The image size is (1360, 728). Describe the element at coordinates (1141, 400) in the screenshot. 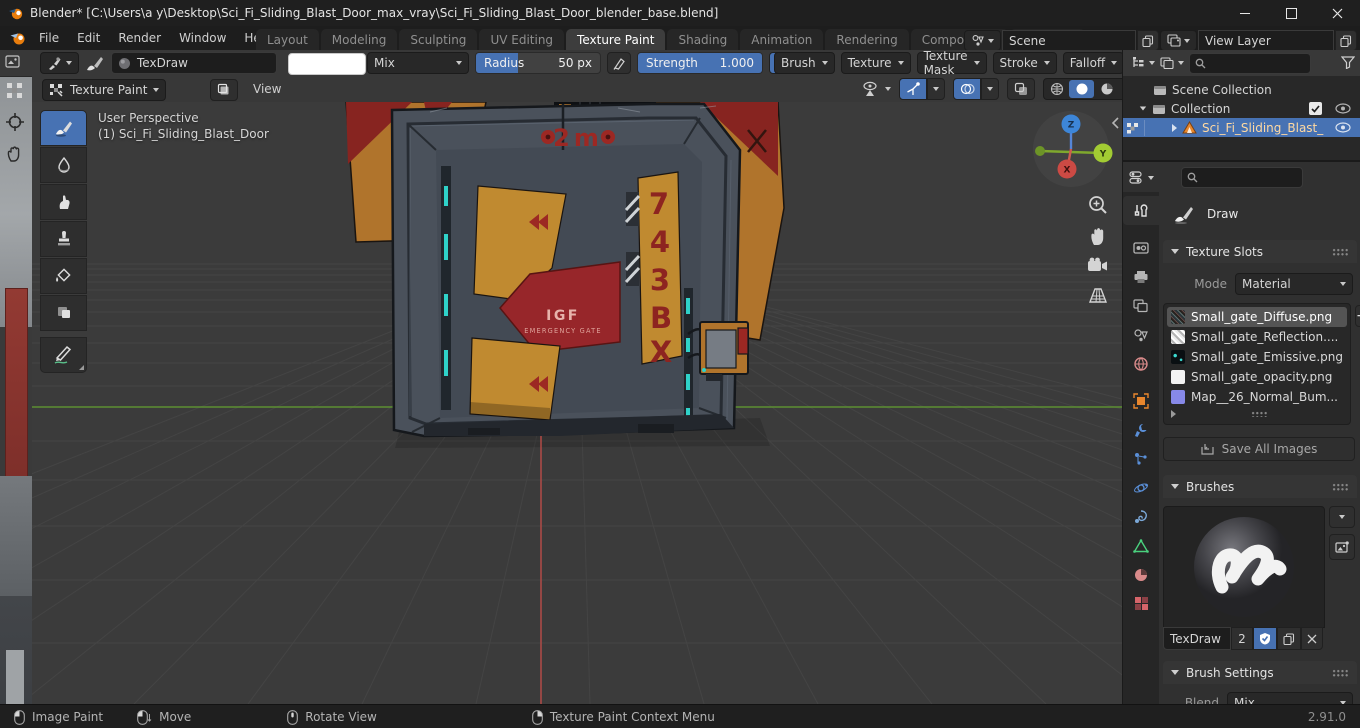

I see `tab-object` at that location.